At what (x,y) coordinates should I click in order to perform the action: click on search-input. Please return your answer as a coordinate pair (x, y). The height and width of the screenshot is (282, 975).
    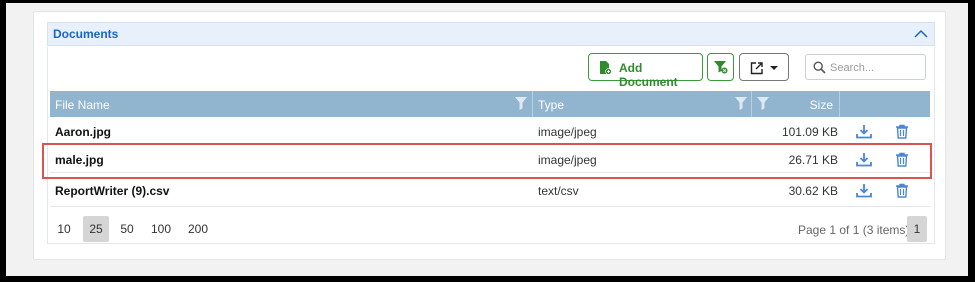
    Looking at the image, I should click on (876, 67).